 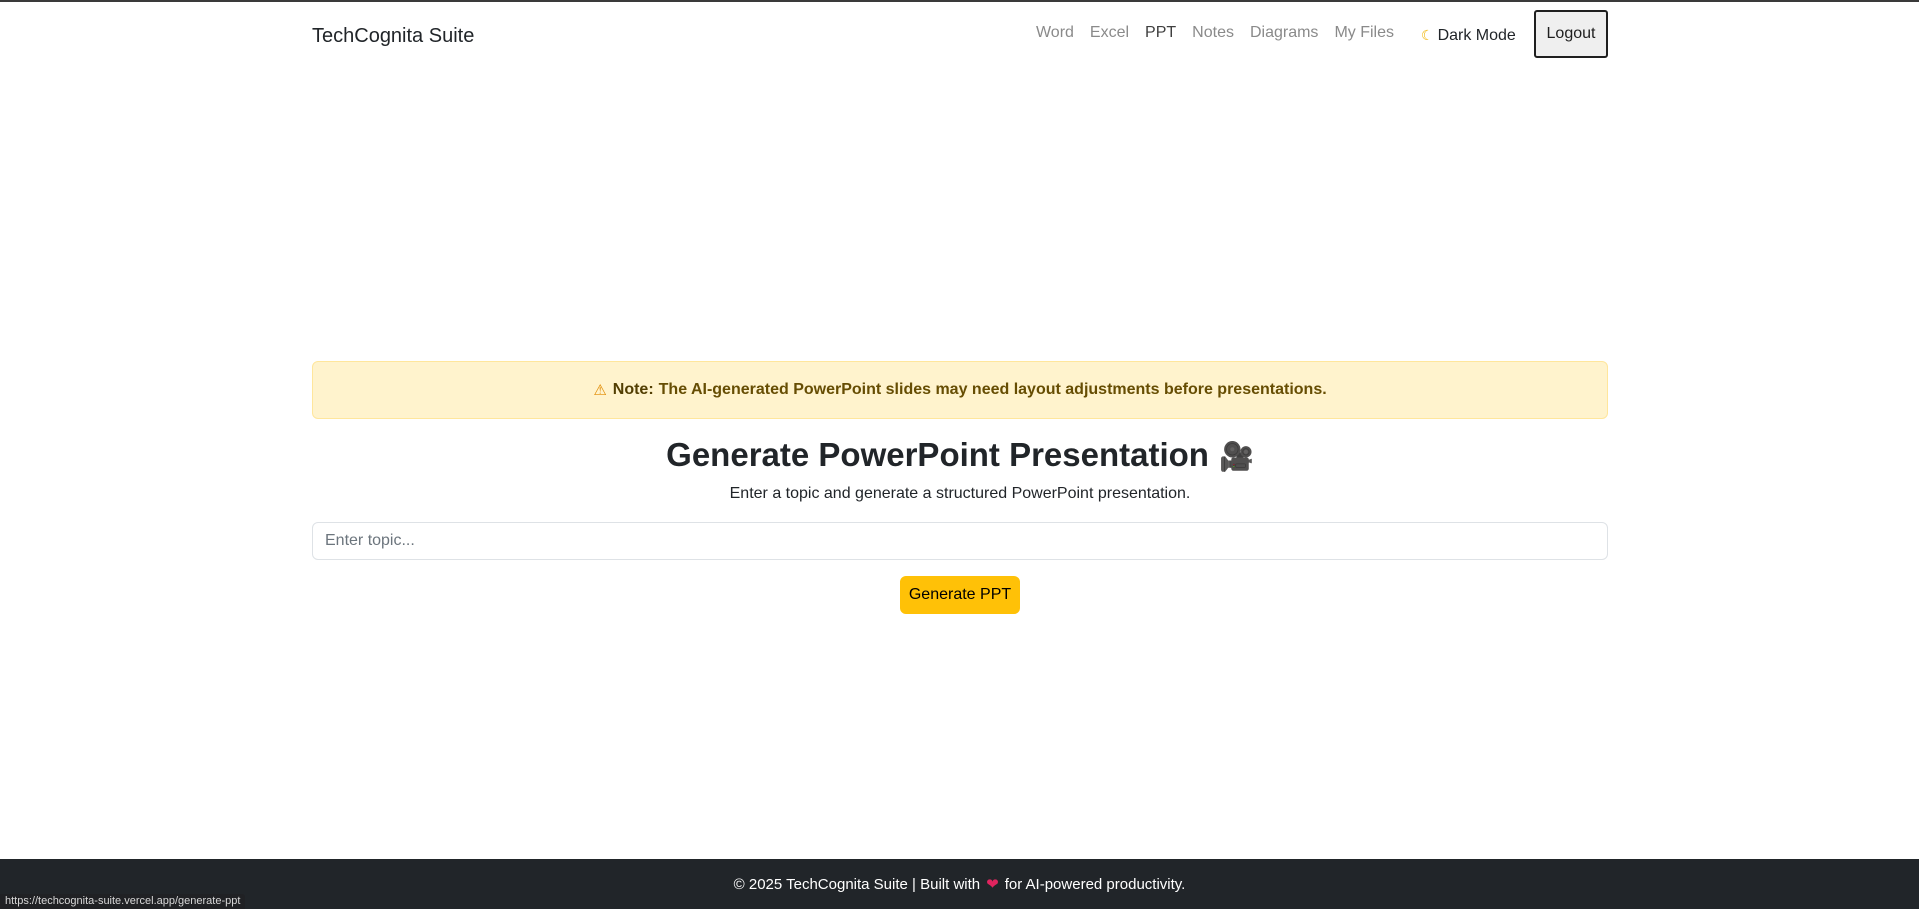 I want to click on nav-link-notes: Notes, so click(x=1213, y=33).